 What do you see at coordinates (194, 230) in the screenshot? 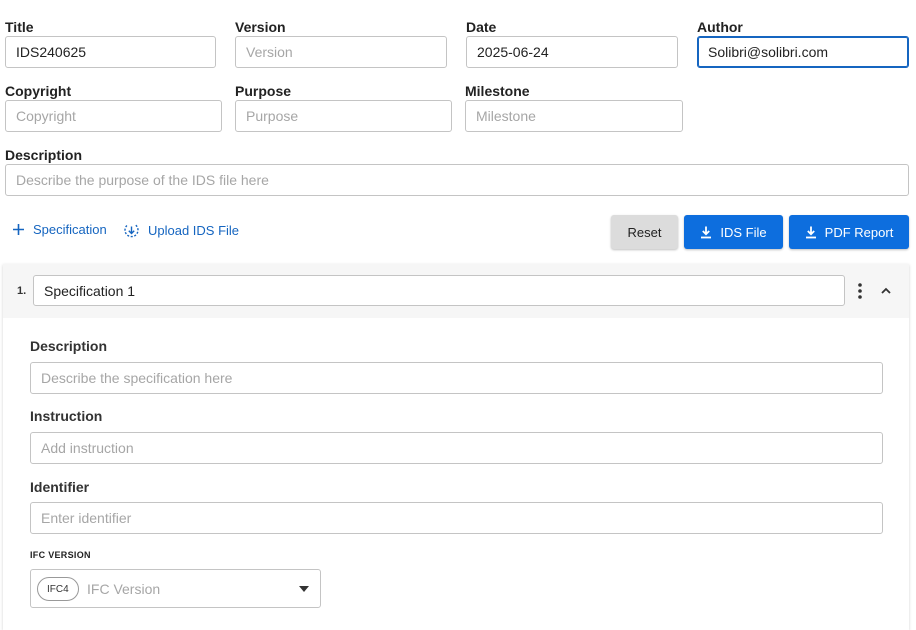
I see `upload-ids-label: Upload IDS File` at bounding box center [194, 230].